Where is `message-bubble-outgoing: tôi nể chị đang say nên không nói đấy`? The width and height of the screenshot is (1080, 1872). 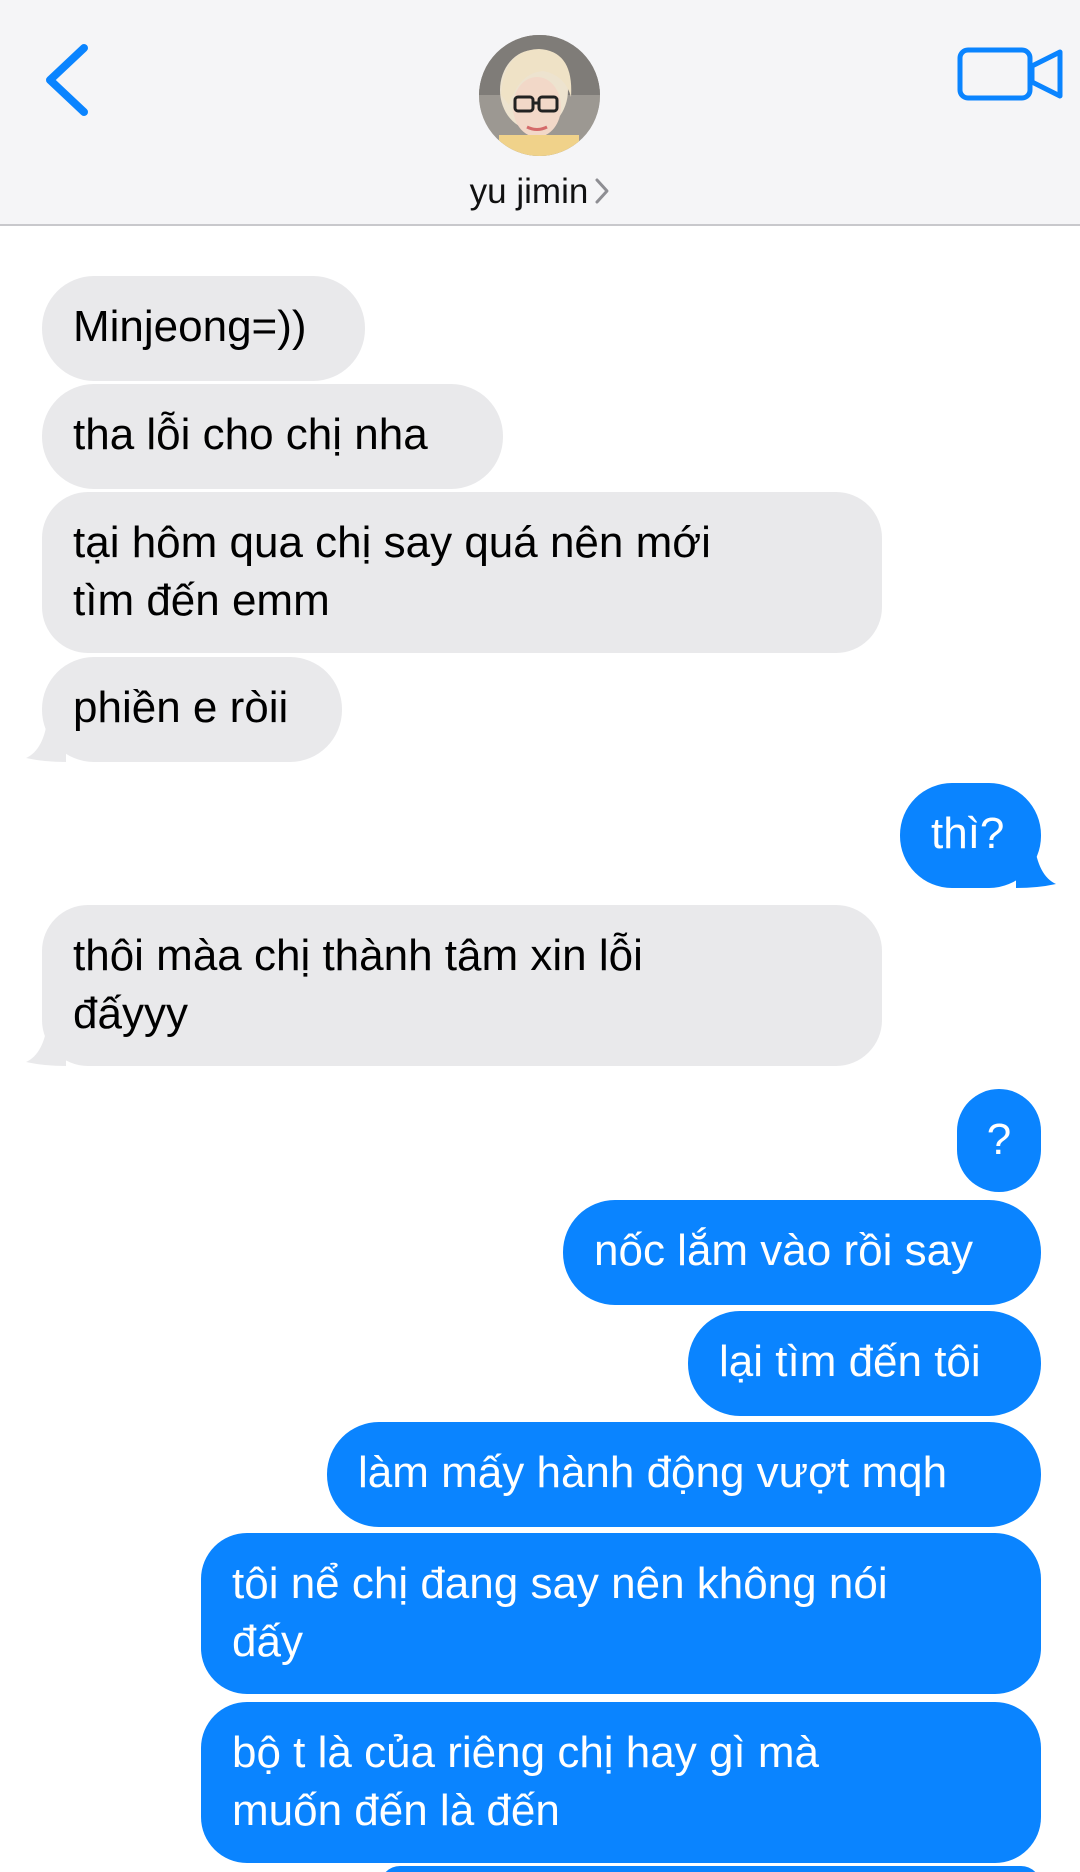
message-bubble-outgoing: tôi nể chị đang say nên không nói đấy is located at coordinates (621, 1613).